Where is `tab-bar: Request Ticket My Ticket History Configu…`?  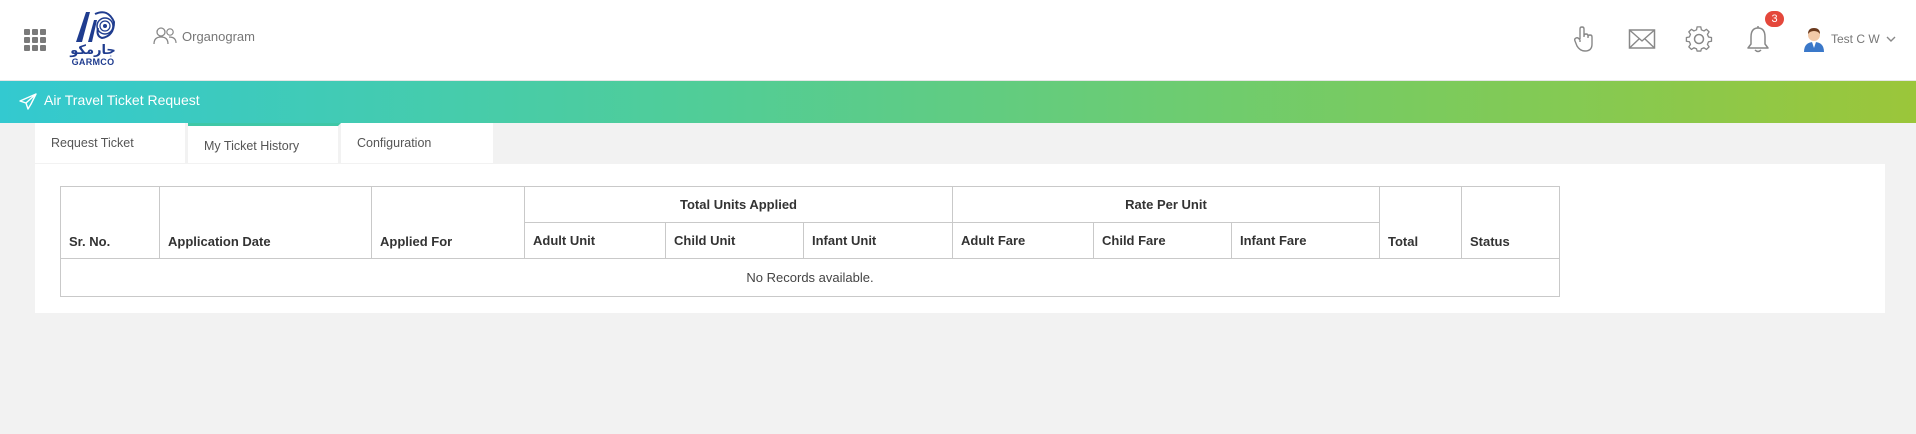 tab-bar: Request Ticket My Ticket History Configu… is located at coordinates (264, 143).